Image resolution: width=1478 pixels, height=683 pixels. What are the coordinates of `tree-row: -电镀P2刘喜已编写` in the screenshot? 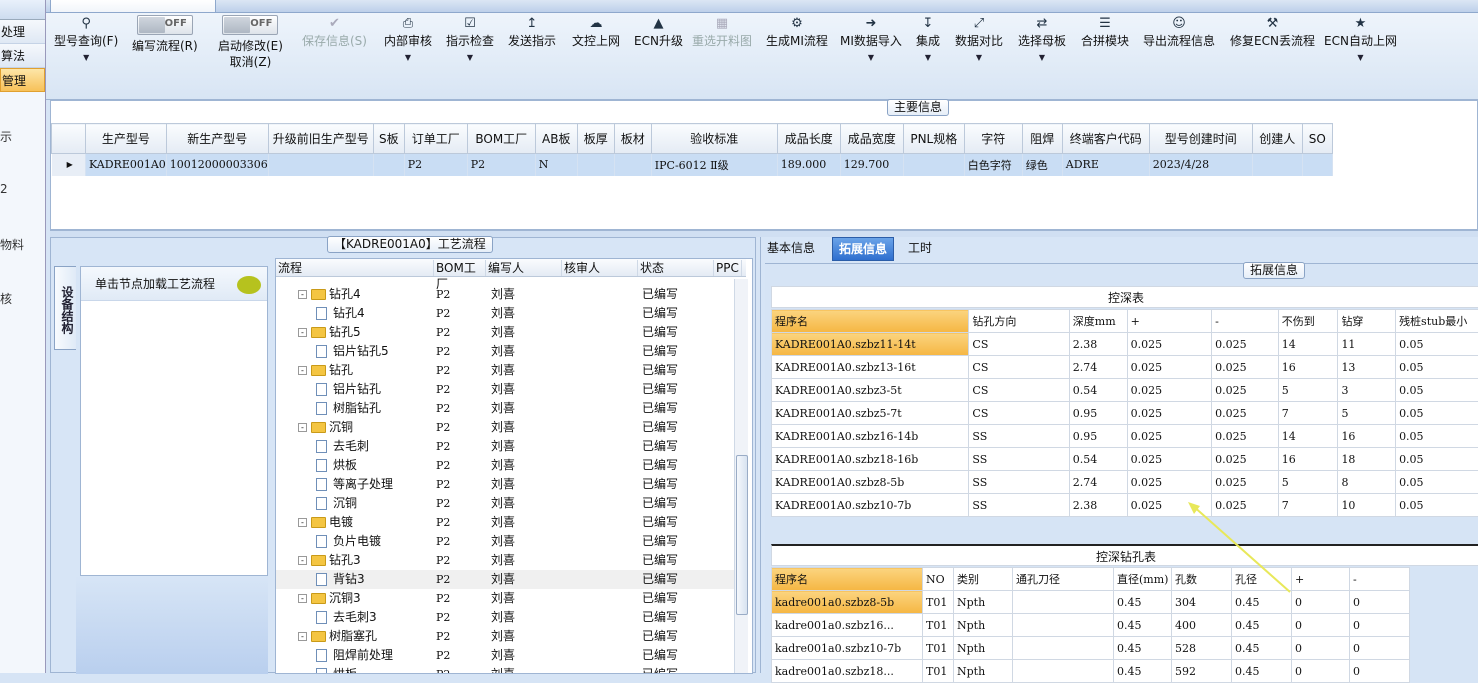 It's located at (506, 522).